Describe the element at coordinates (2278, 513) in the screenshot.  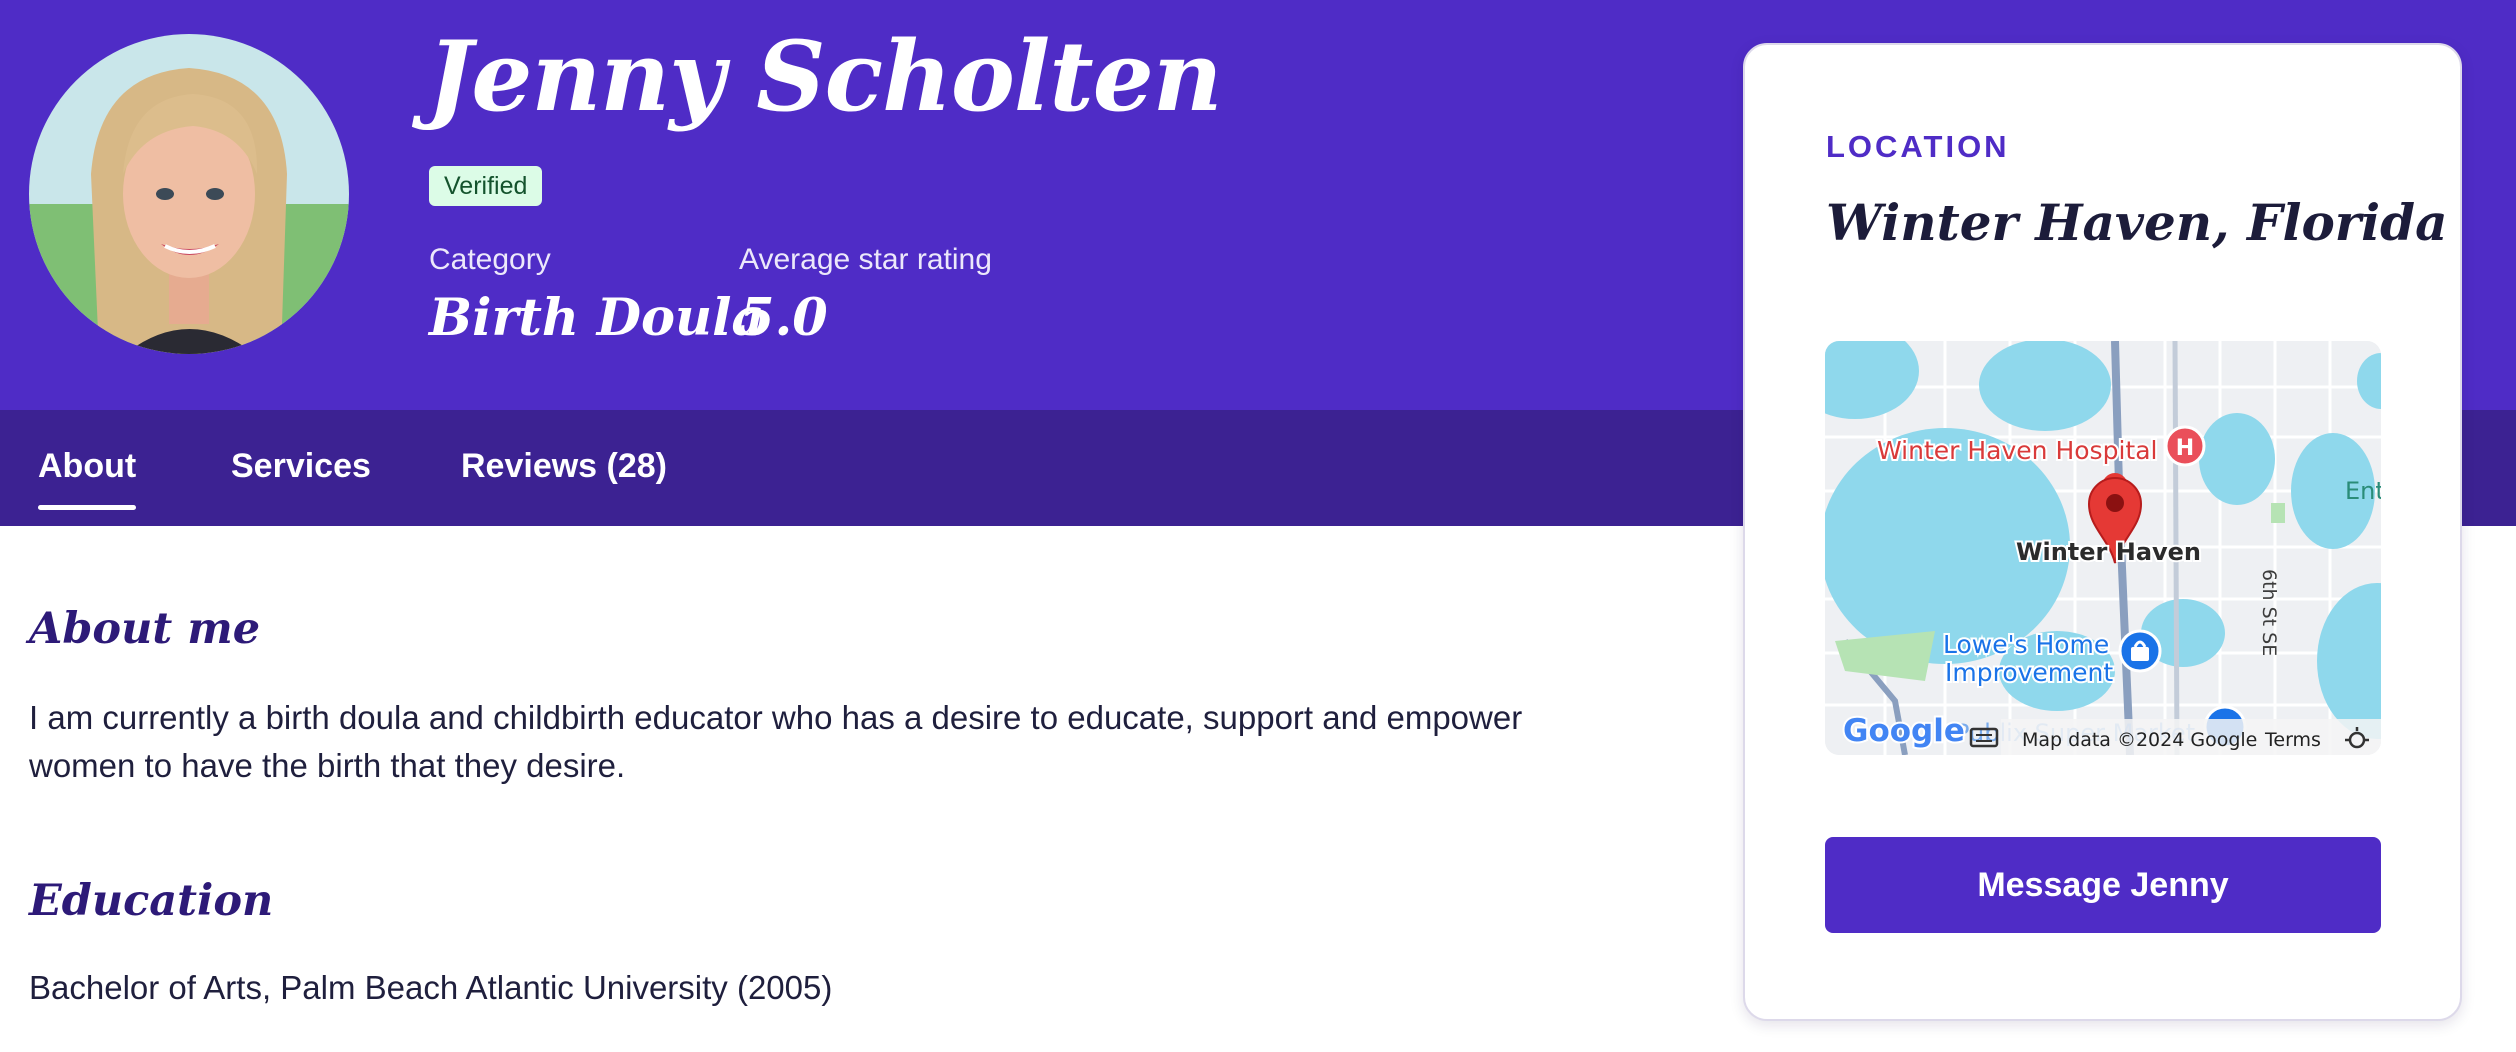
I see `map-park` at that location.